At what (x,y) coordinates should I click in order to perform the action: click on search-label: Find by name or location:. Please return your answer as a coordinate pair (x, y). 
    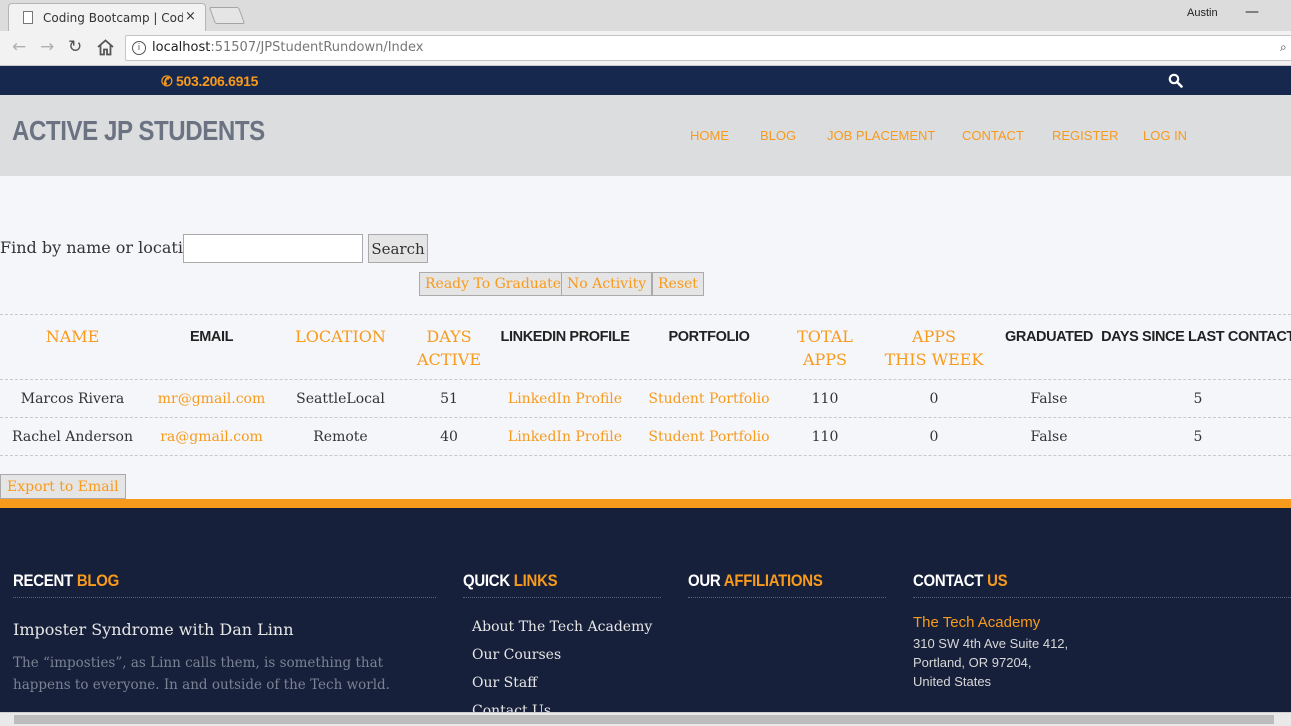
    Looking at the image, I should click on (104, 247).